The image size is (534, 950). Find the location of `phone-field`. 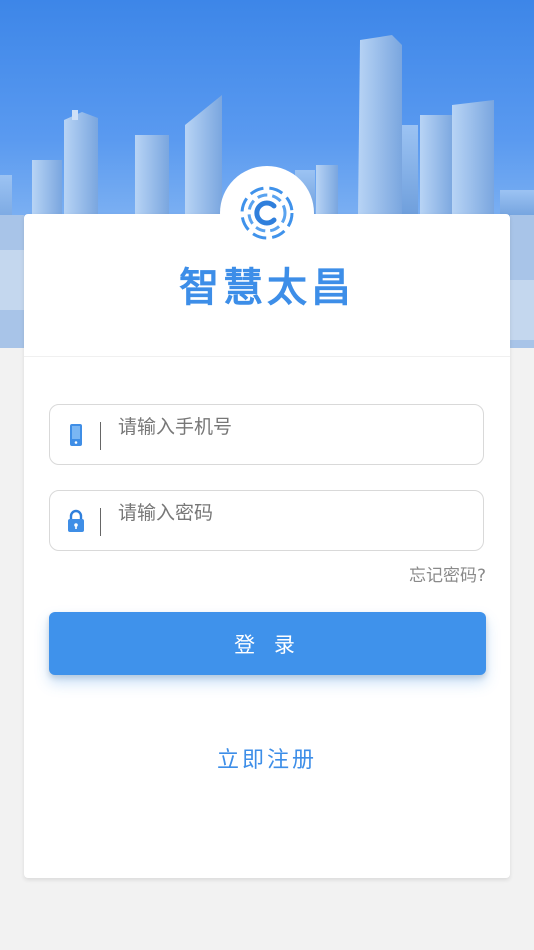

phone-field is located at coordinates (266, 434).